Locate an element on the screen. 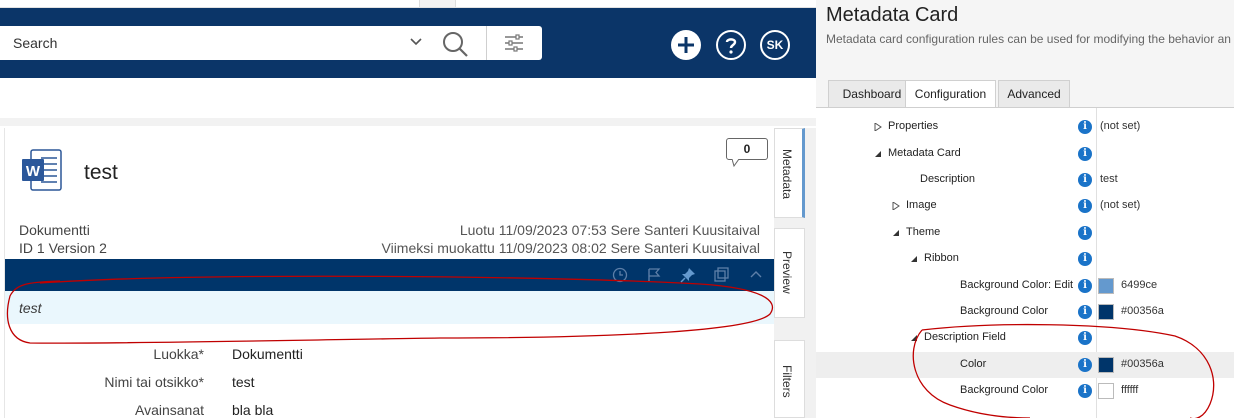 The width and height of the screenshot is (1234, 418). tab-preview: Preview is located at coordinates (789, 273).